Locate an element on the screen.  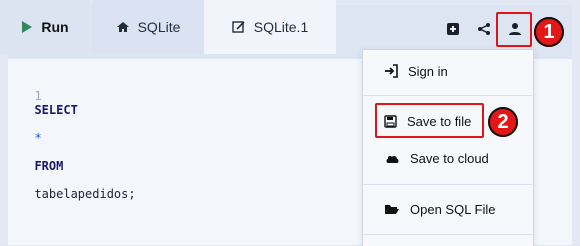
share-icon is located at coordinates (484, 29).